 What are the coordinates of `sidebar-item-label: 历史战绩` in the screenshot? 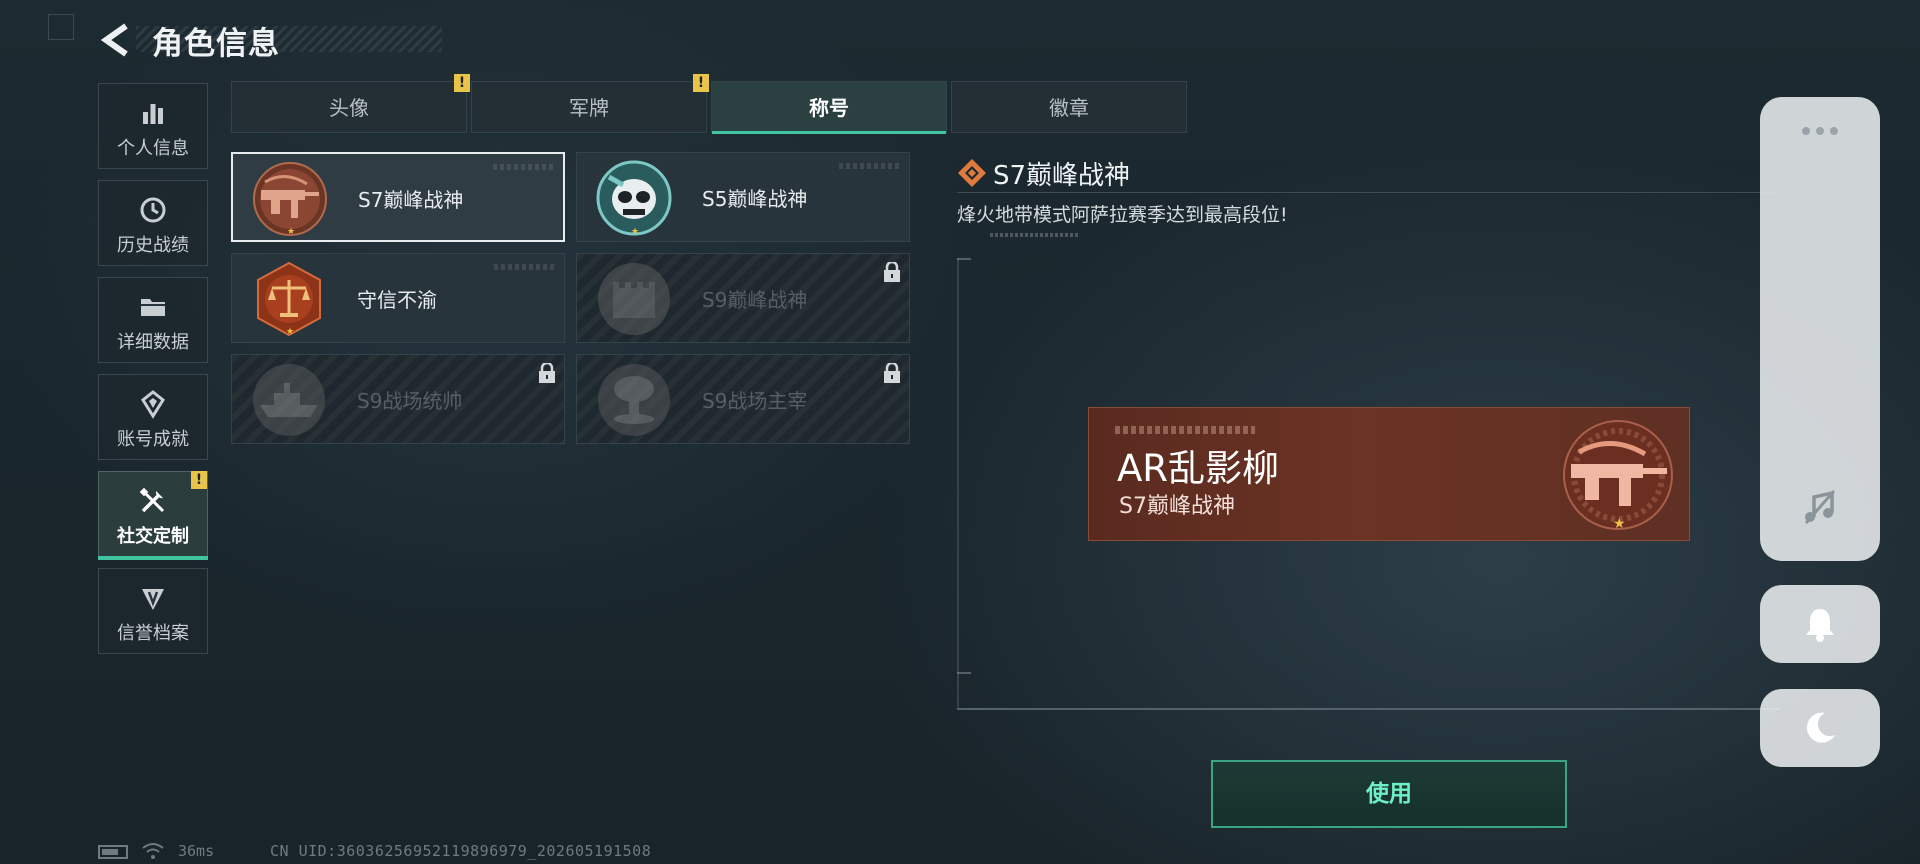 It's located at (153, 245).